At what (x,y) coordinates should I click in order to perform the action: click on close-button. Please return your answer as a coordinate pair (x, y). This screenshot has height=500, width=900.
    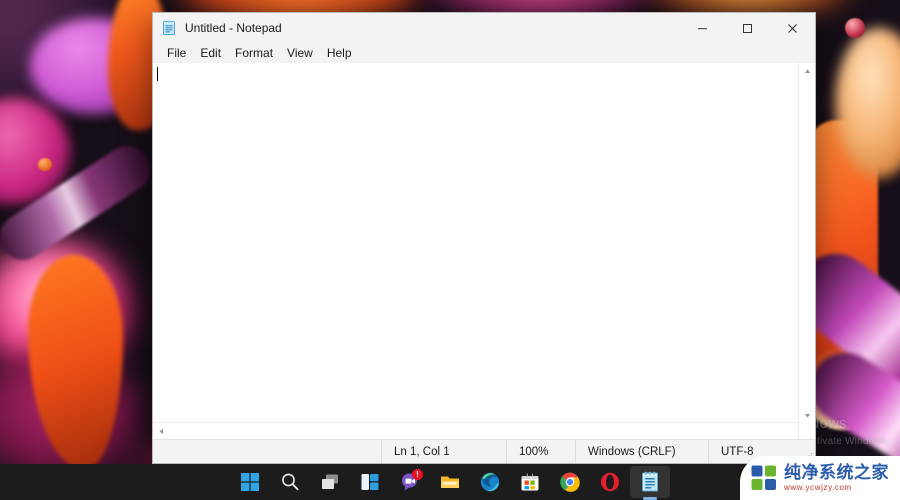
    Looking at the image, I should click on (792, 28).